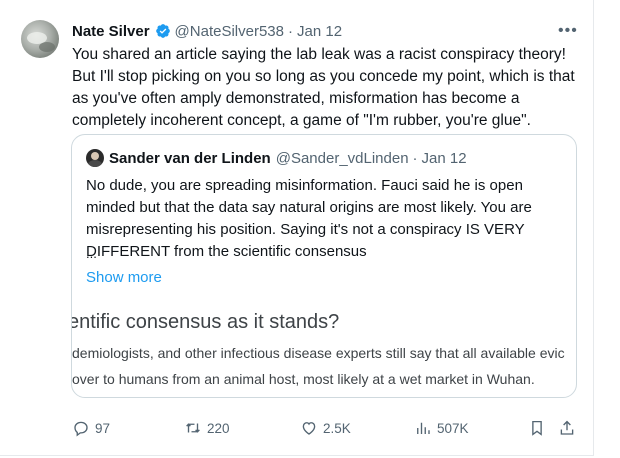 The height and width of the screenshot is (458, 620). Describe the element at coordinates (40, 39) in the screenshot. I see `author-avatar` at that location.